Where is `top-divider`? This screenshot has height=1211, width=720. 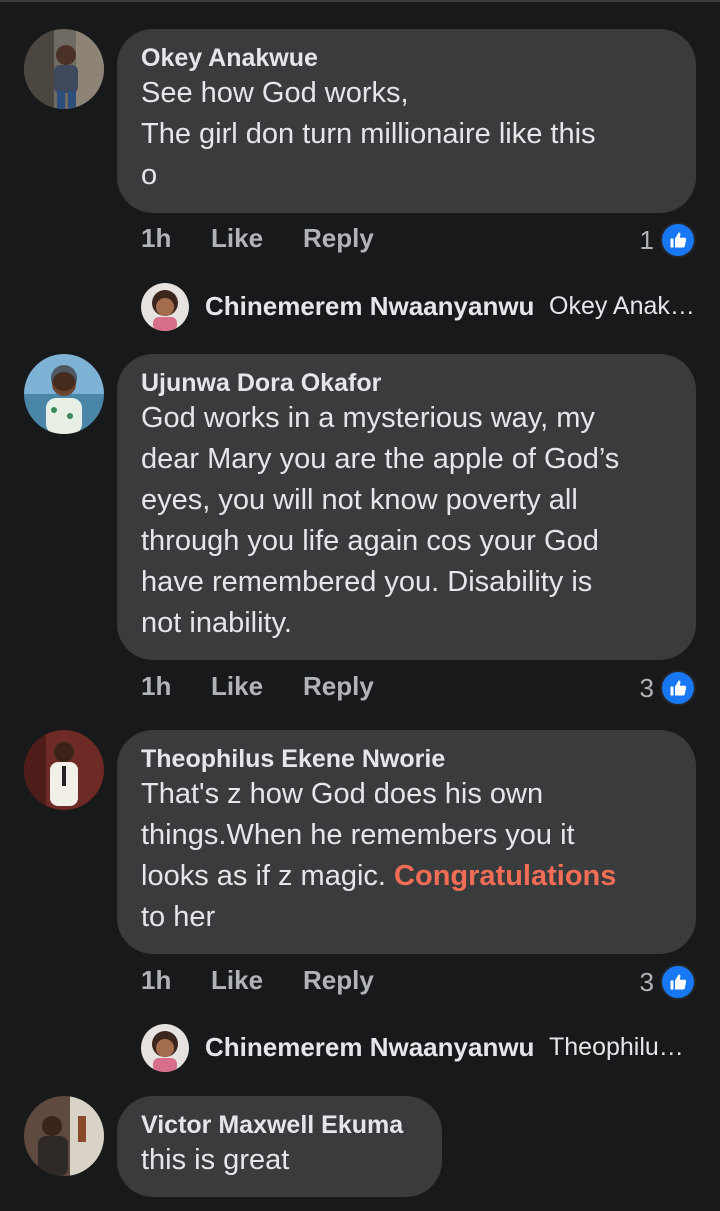 top-divider is located at coordinates (360, 1).